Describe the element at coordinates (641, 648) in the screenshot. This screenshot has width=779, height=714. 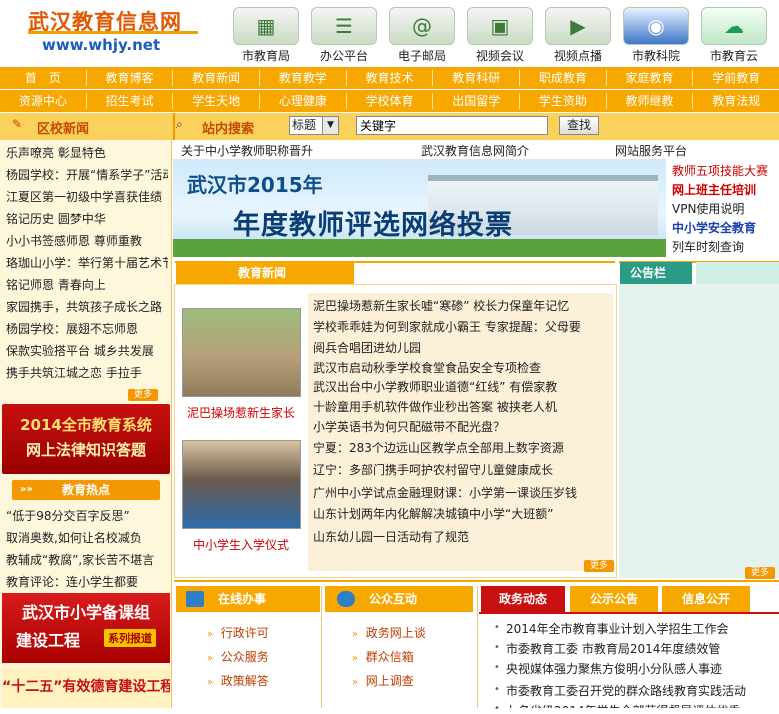
I see `gov-news-item: 市委教育工委 市教育局2014年度绩效管` at that location.